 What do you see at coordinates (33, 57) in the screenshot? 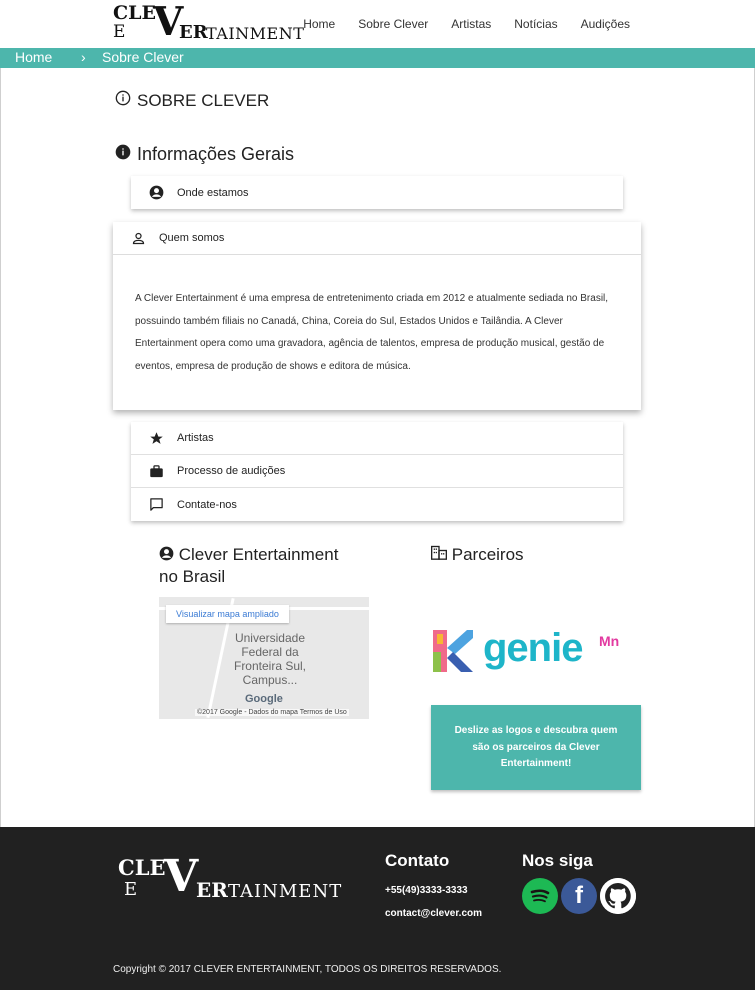
I see `breadcrumb-home: Home` at bounding box center [33, 57].